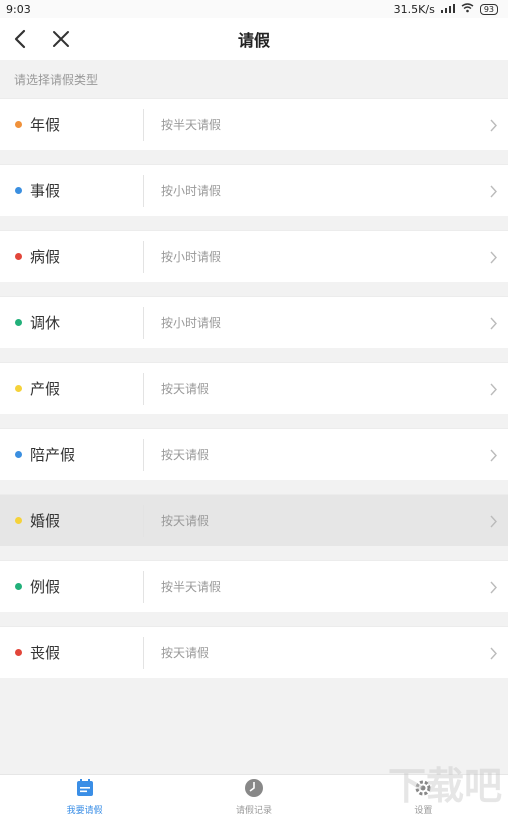 The width and height of the screenshot is (508, 818). I want to click on battery-icon: 93, so click(488, 9).